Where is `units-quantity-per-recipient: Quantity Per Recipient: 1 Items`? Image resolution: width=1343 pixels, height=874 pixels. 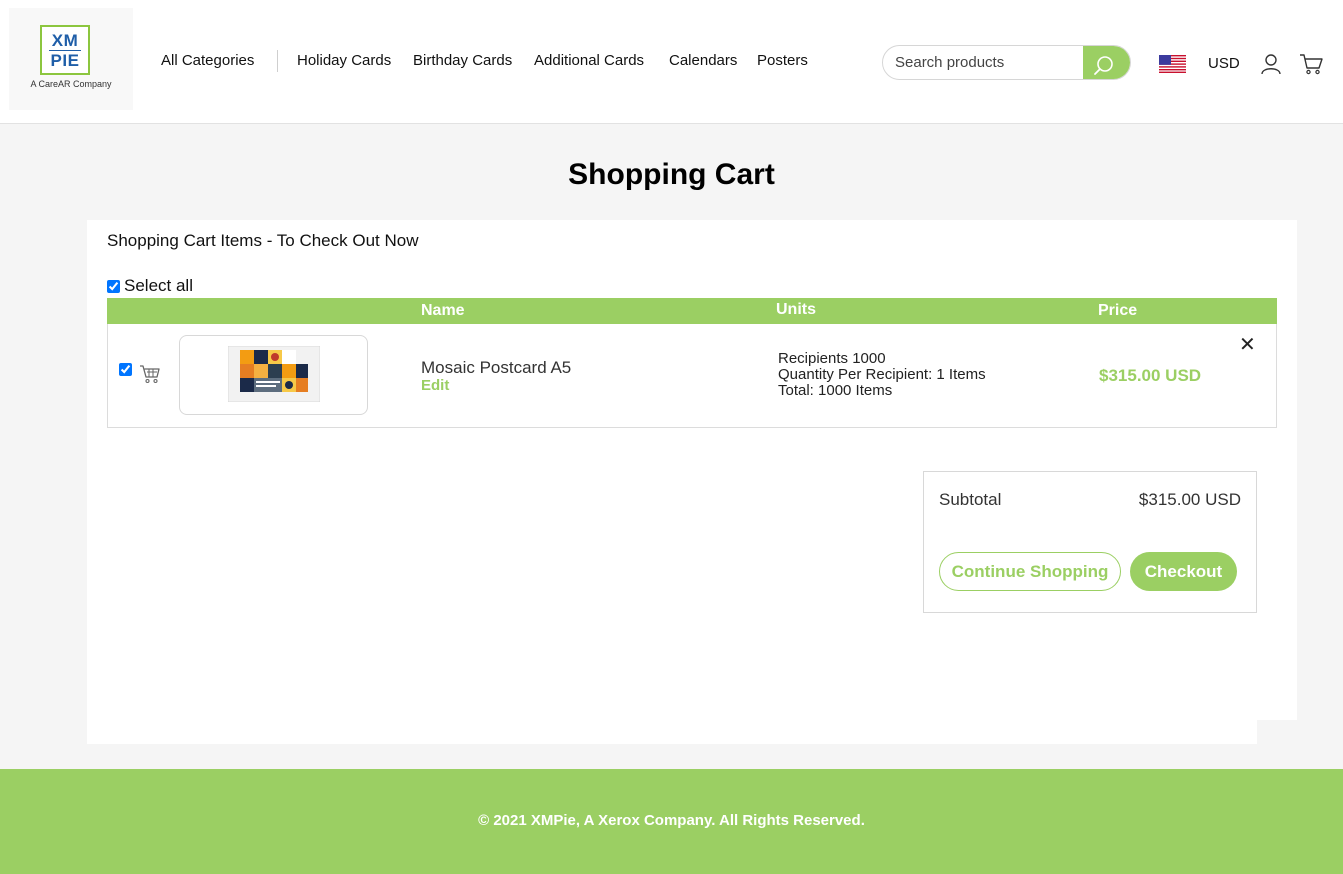 units-quantity-per-recipient: Quantity Per Recipient: 1 Items is located at coordinates (882, 374).